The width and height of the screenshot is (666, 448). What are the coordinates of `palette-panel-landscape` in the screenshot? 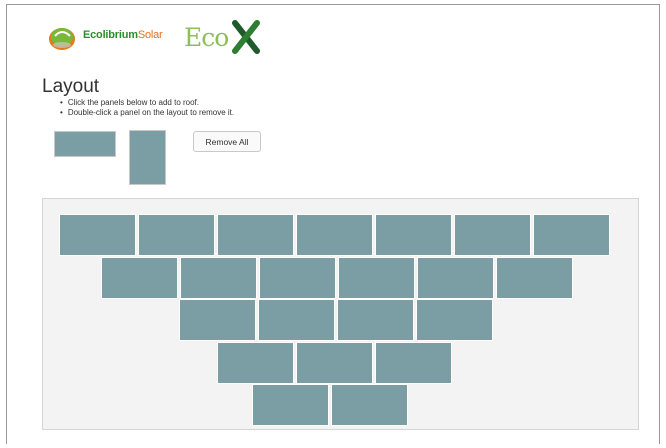 It's located at (85, 144).